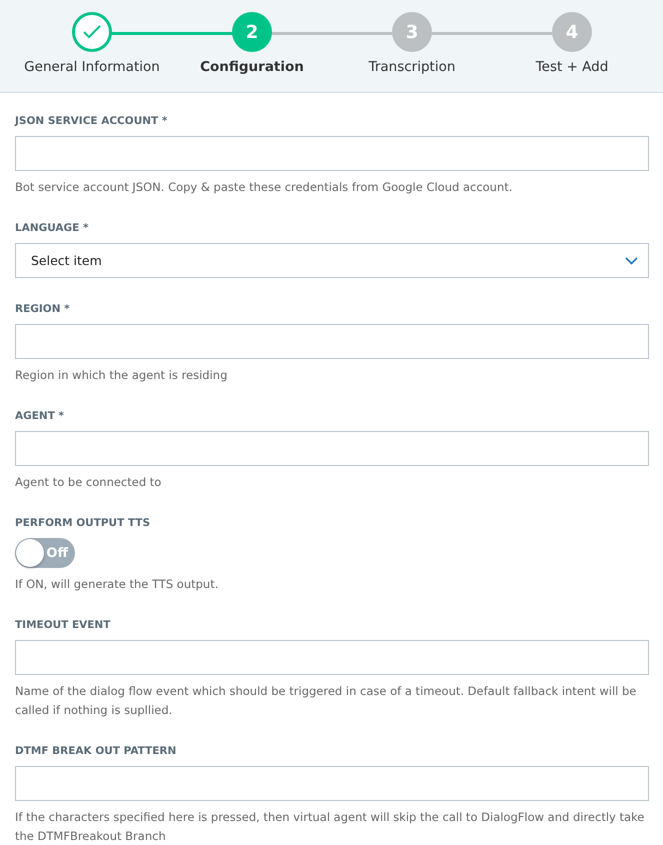 This screenshot has height=845, width=663. I want to click on step-label: Test + Add, so click(572, 67).